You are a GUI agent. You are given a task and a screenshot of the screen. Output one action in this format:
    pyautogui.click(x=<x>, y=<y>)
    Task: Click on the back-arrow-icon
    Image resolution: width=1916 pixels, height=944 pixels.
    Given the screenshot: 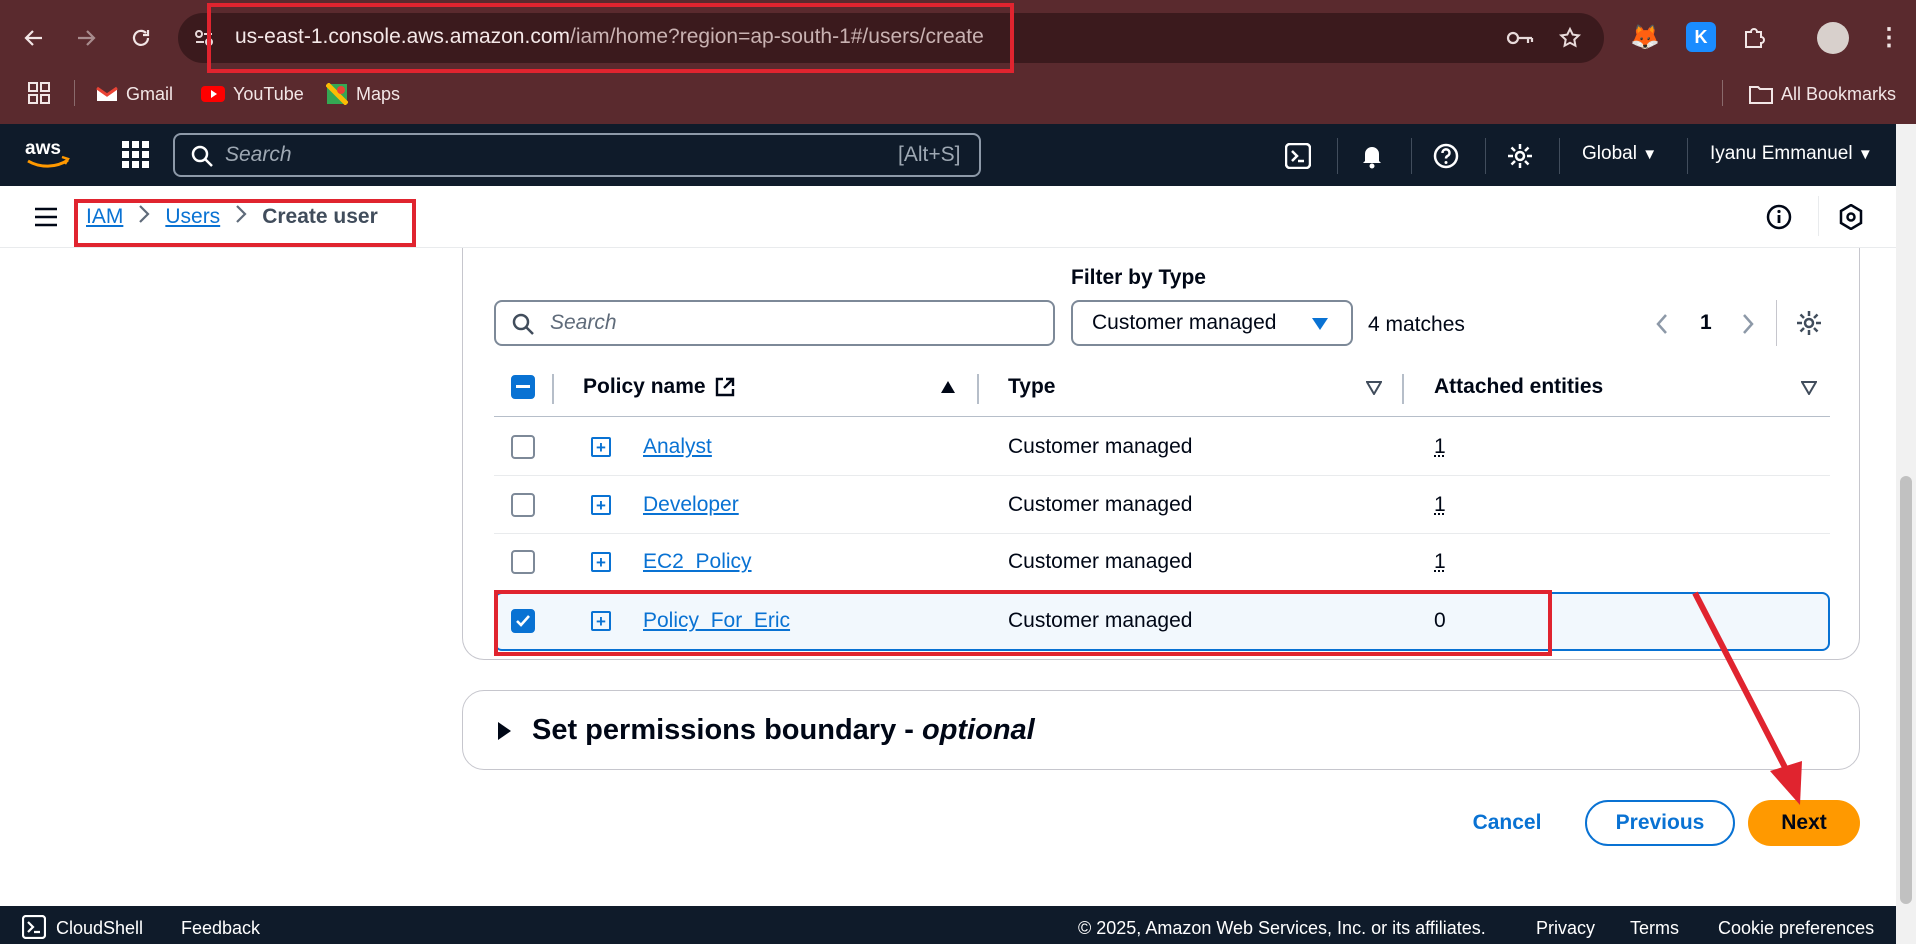 What is the action you would take?
    pyautogui.click(x=34, y=38)
    